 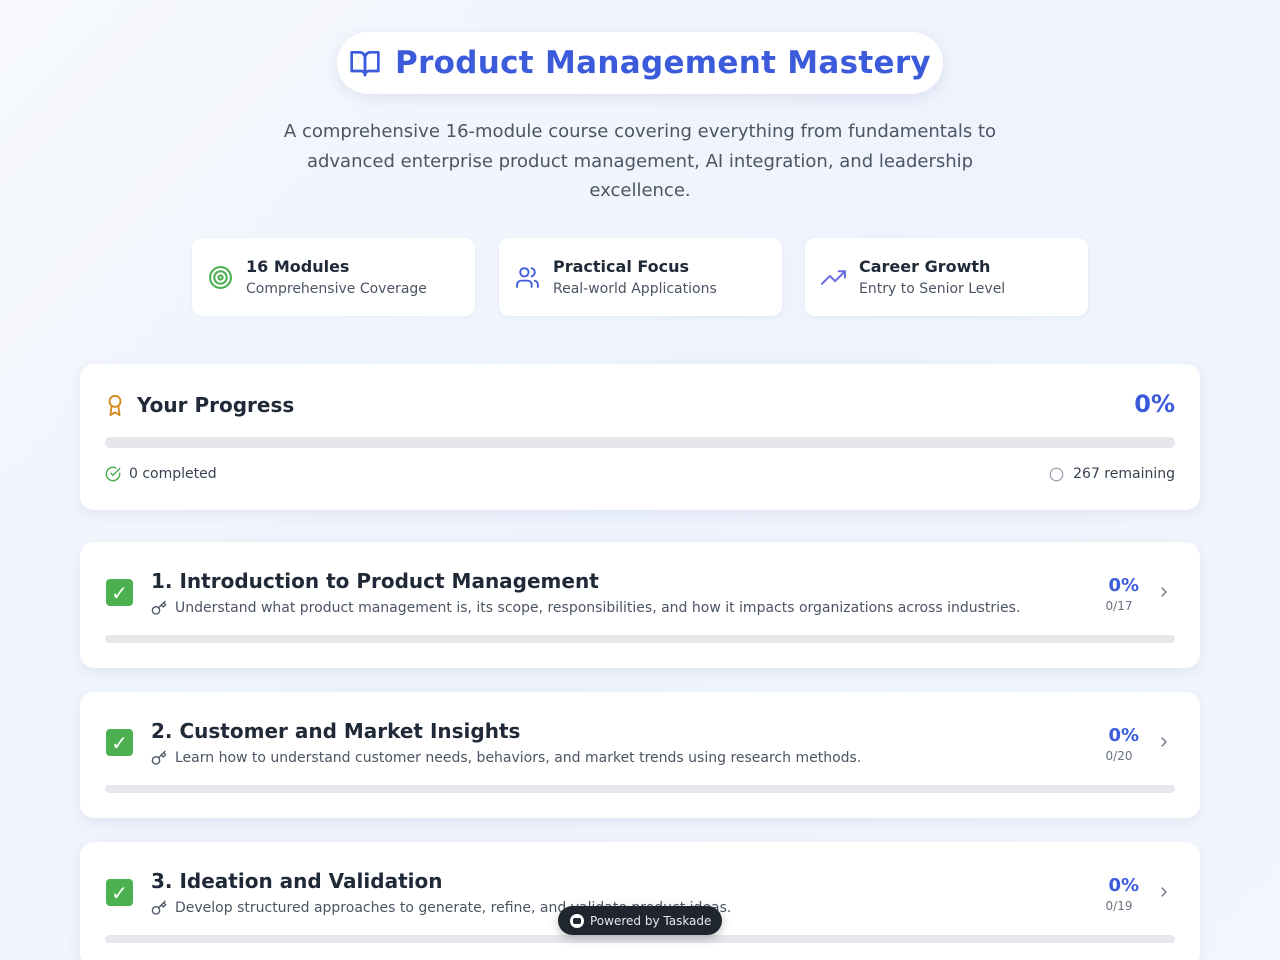 What do you see at coordinates (640, 442) in the screenshot?
I see `progress-bar` at bounding box center [640, 442].